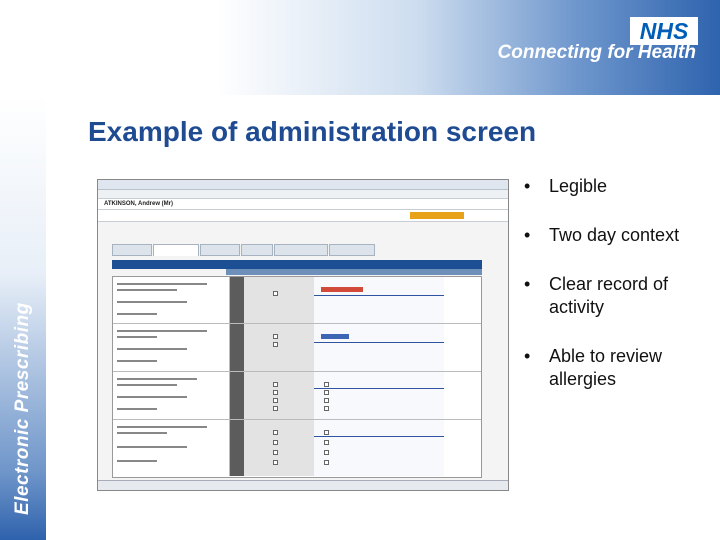 The image size is (720, 540). Describe the element at coordinates (220, 250) in the screenshot. I see `tab-labs` at that location.